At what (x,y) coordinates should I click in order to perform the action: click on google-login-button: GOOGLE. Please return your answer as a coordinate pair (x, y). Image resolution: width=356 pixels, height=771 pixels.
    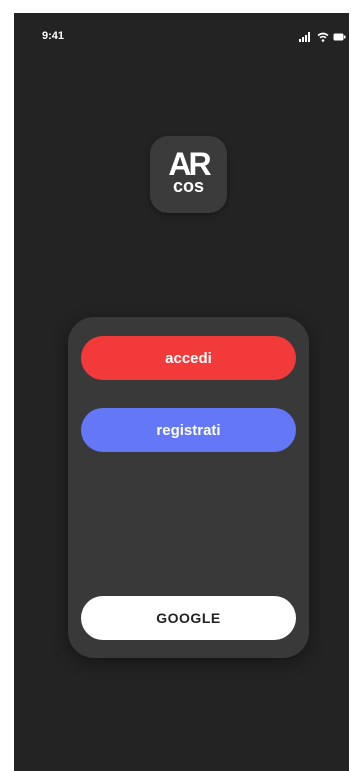
    Looking at the image, I should click on (188, 618).